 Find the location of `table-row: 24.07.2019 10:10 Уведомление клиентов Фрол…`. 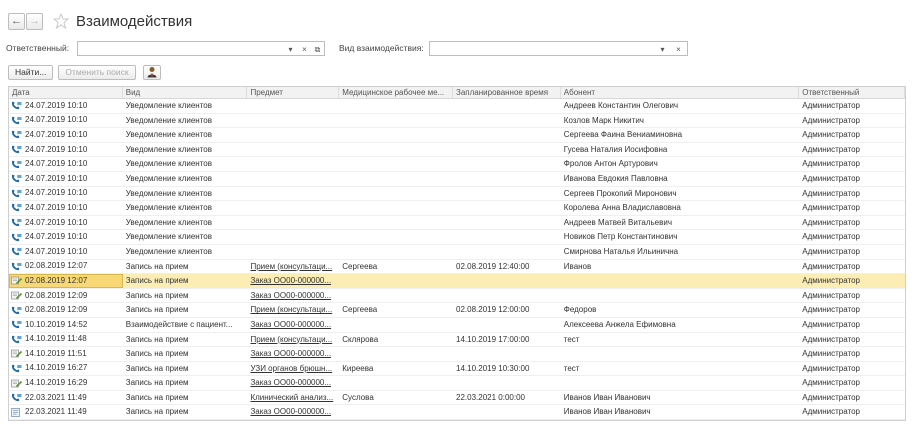

table-row: 24.07.2019 10:10 Уведомление клиентов Фрол… is located at coordinates (457, 164).